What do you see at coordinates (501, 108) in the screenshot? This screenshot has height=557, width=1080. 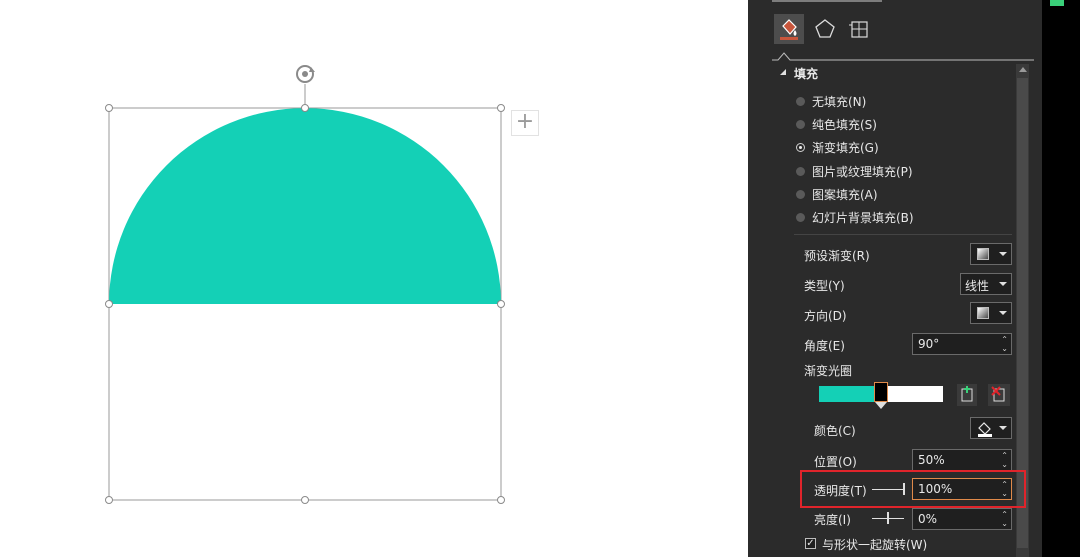 I see `resize-handle-top-right` at bounding box center [501, 108].